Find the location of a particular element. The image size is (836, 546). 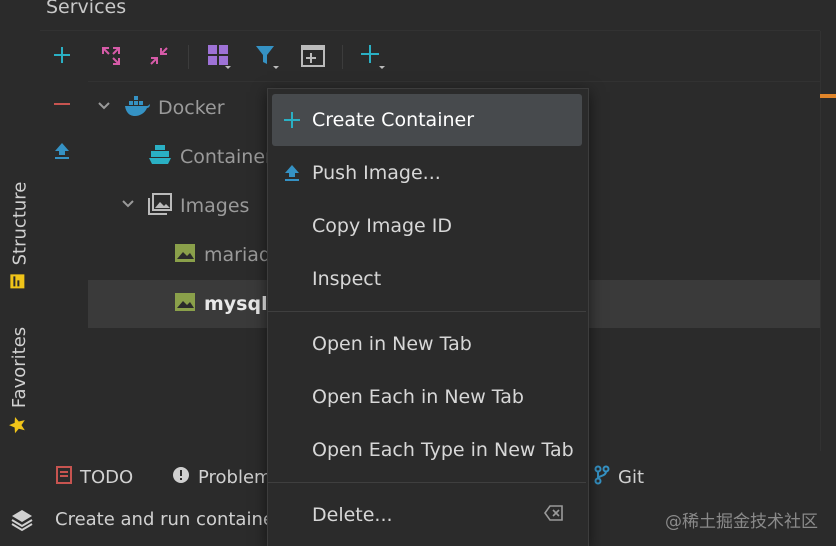

group-by-icon is located at coordinates (219, 57).